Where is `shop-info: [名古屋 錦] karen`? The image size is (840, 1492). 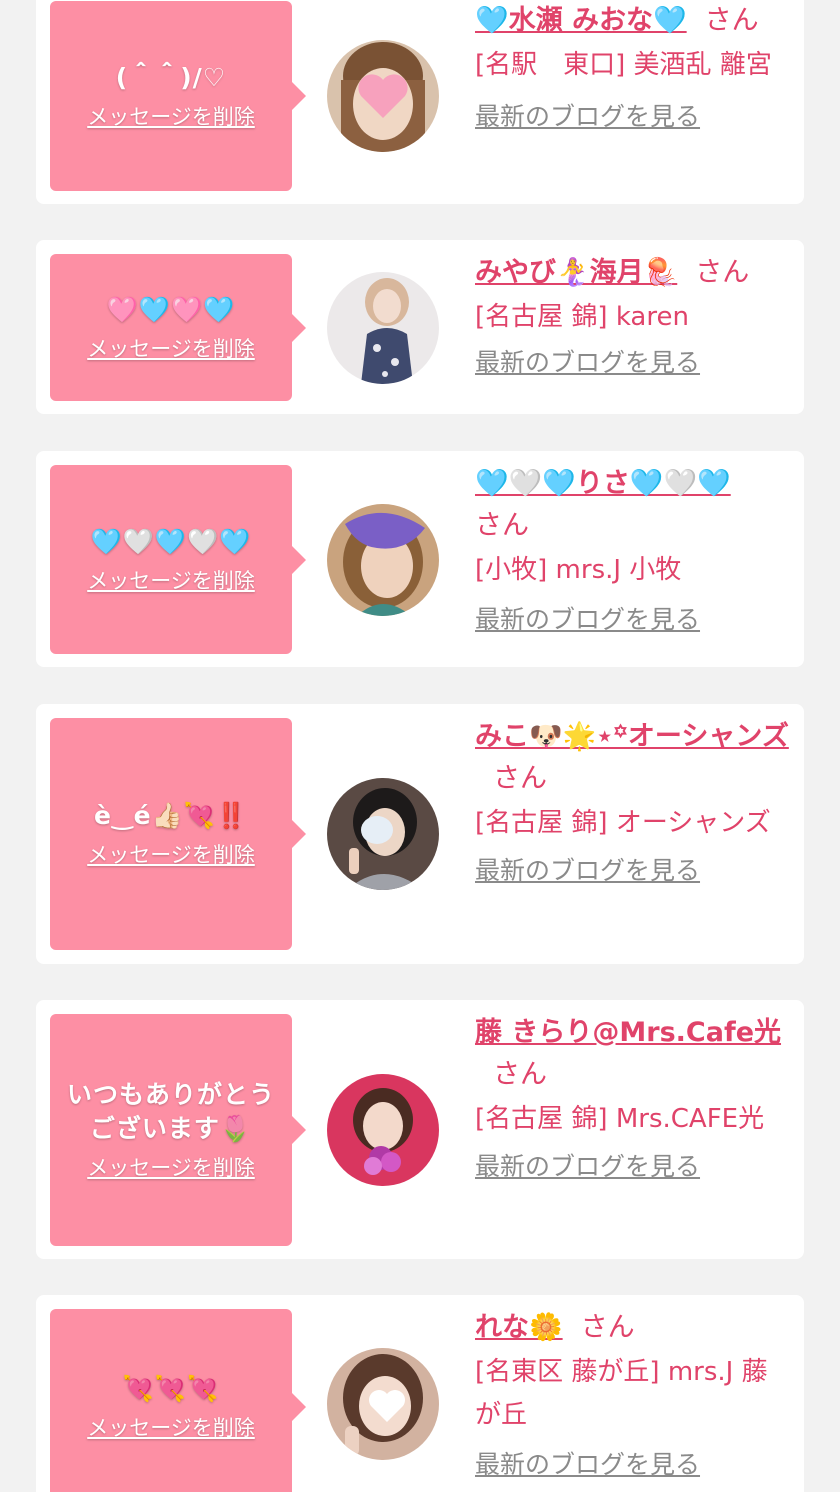
shop-info: [名古屋 錦] karen is located at coordinates (582, 317).